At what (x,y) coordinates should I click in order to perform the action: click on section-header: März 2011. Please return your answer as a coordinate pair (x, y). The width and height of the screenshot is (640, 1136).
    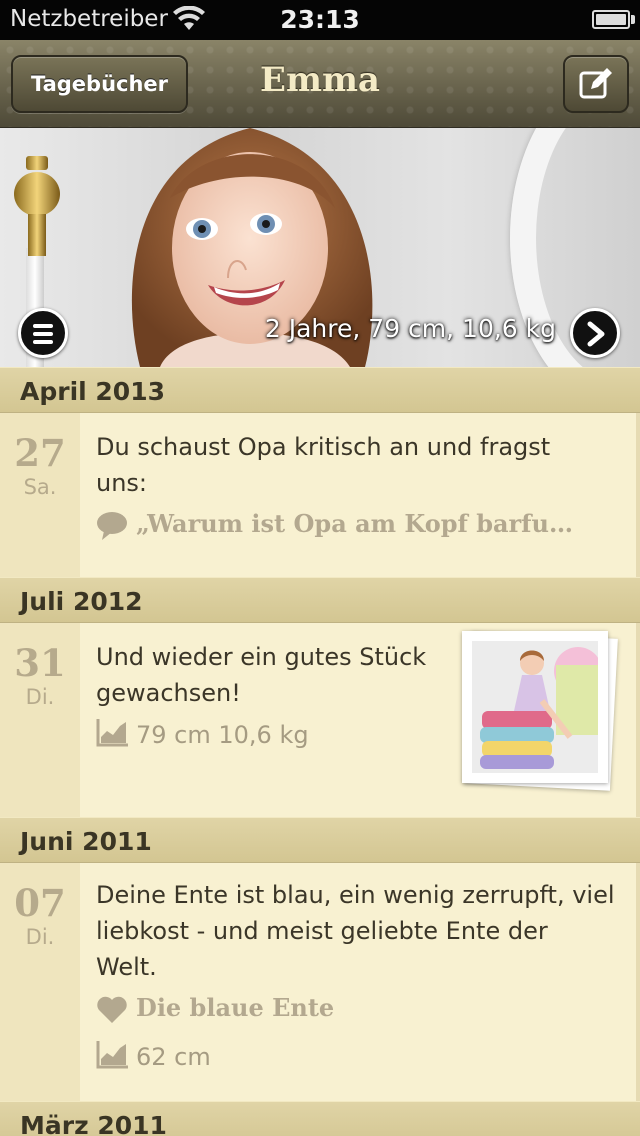
    Looking at the image, I should click on (320, 1118).